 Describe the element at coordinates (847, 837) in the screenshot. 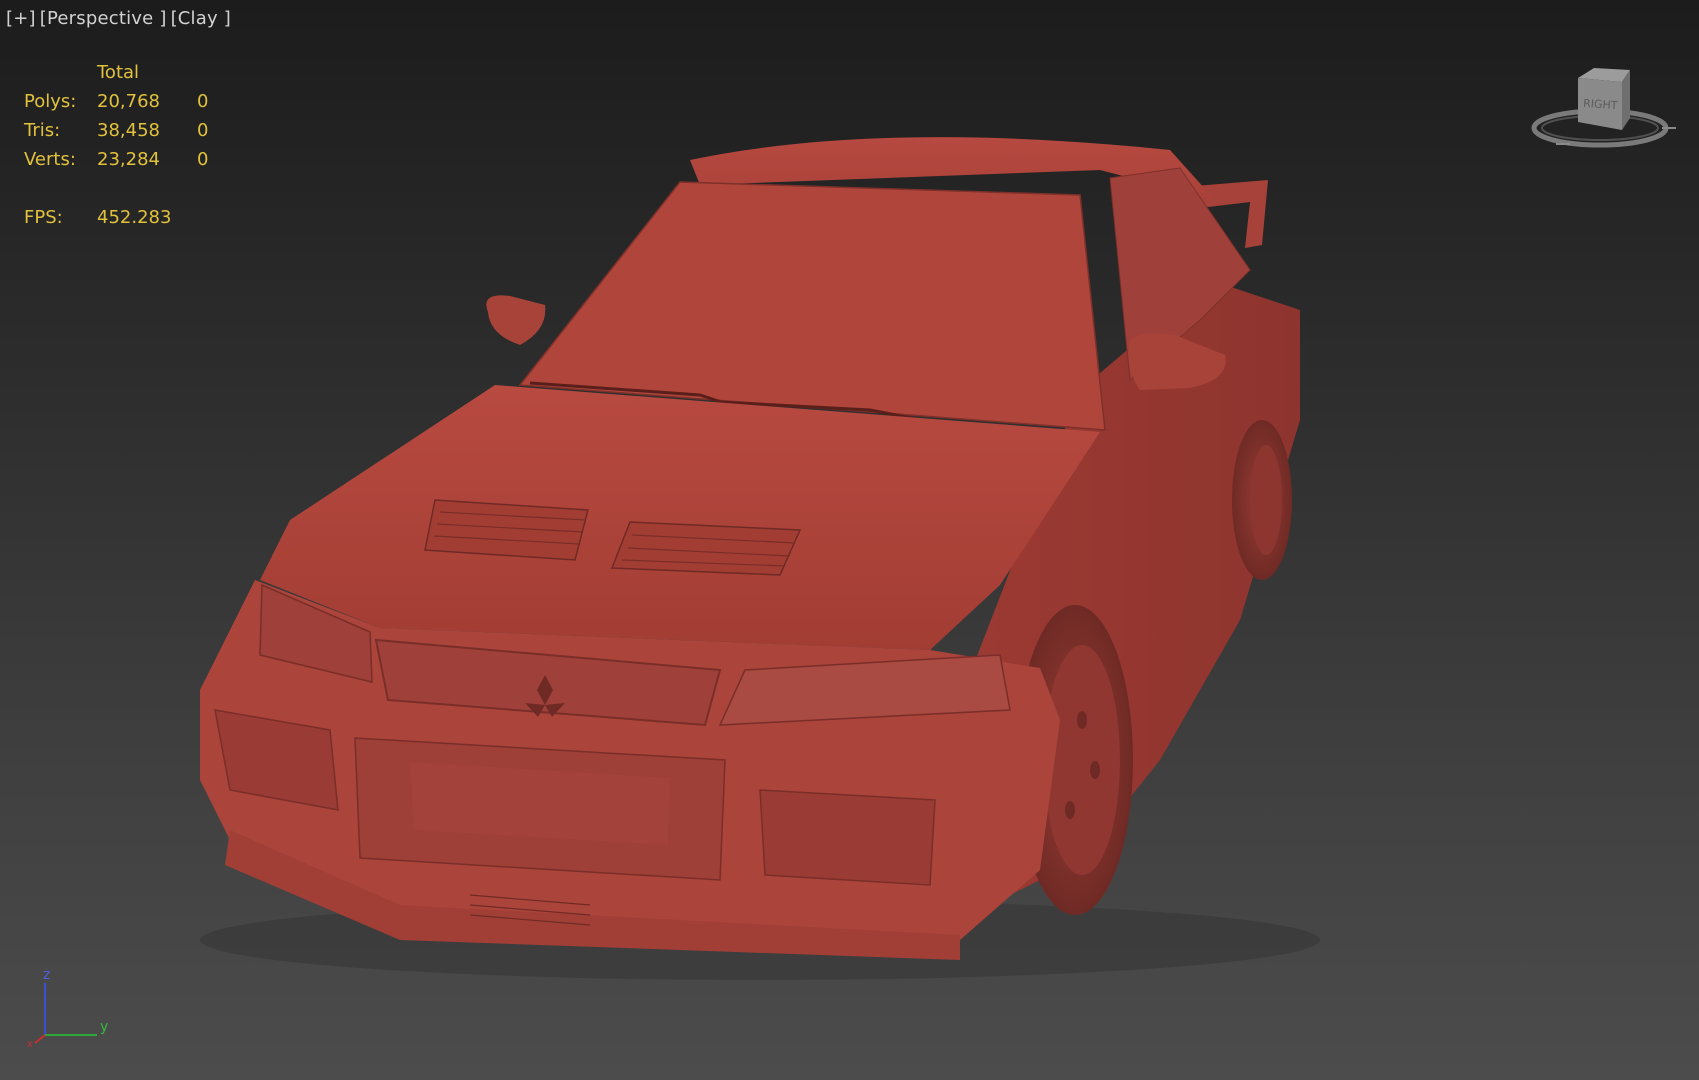

I see `lower-intake-right` at that location.